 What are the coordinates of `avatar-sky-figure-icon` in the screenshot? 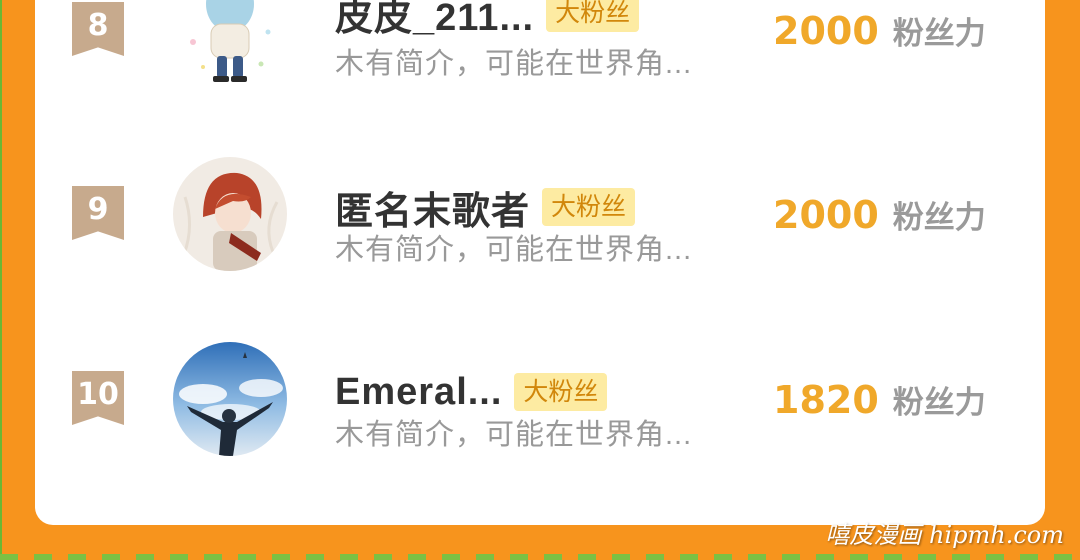 It's located at (230, 399).